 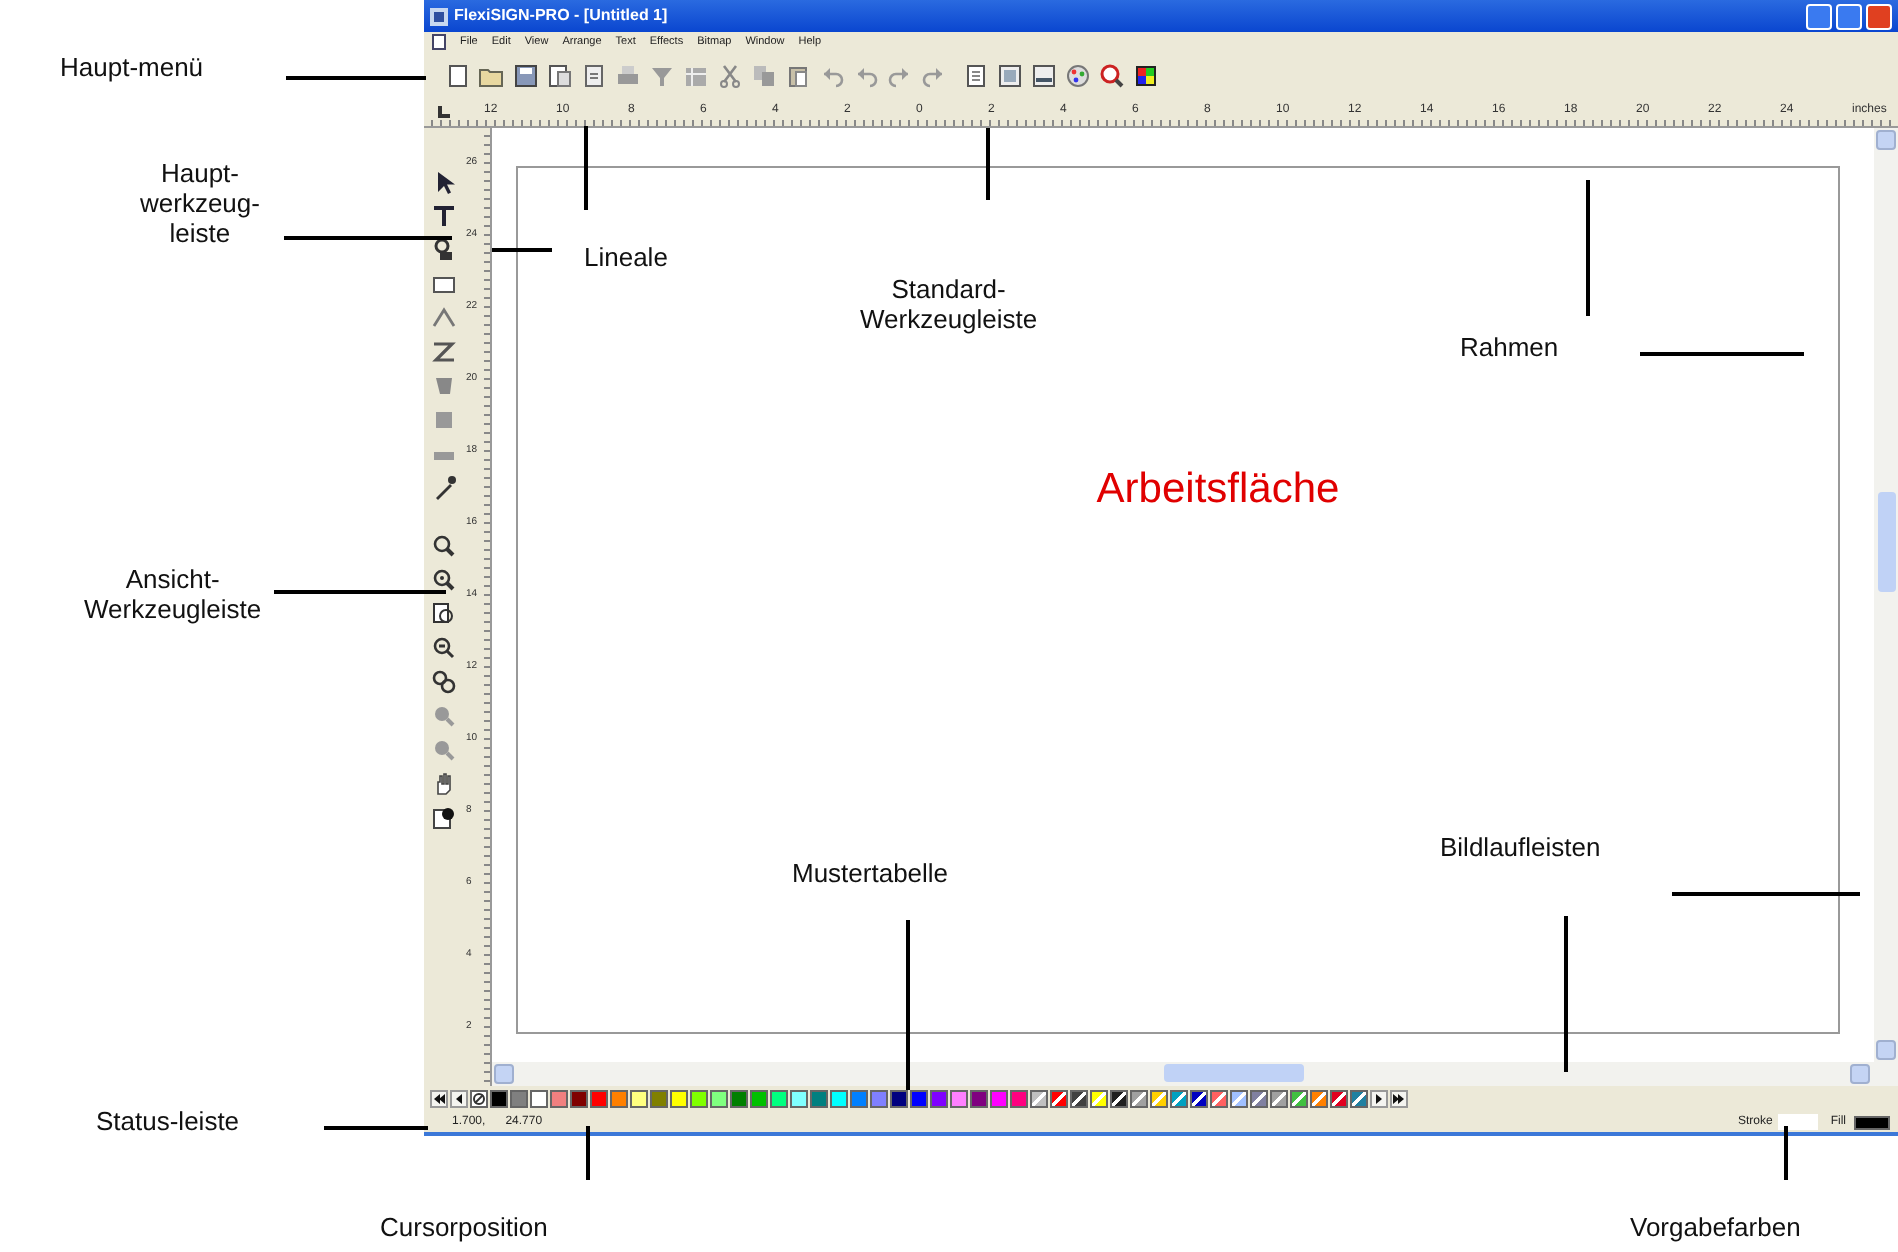 What do you see at coordinates (1509, 349) in the screenshot?
I see `callout-label: Rahmen` at bounding box center [1509, 349].